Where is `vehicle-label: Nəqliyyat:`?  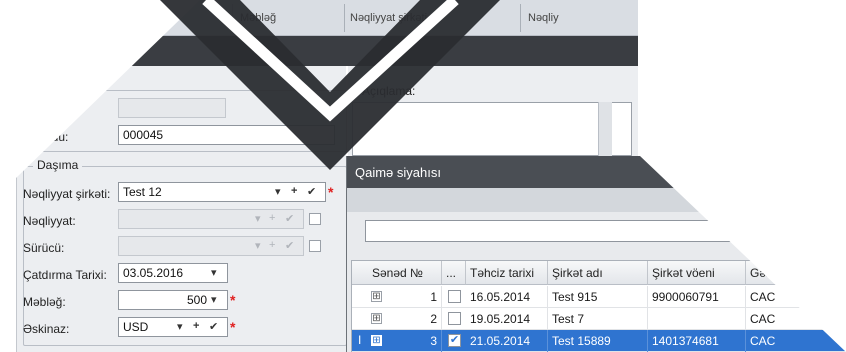
vehicle-label: Nəqliyyat: is located at coordinates (49, 221).